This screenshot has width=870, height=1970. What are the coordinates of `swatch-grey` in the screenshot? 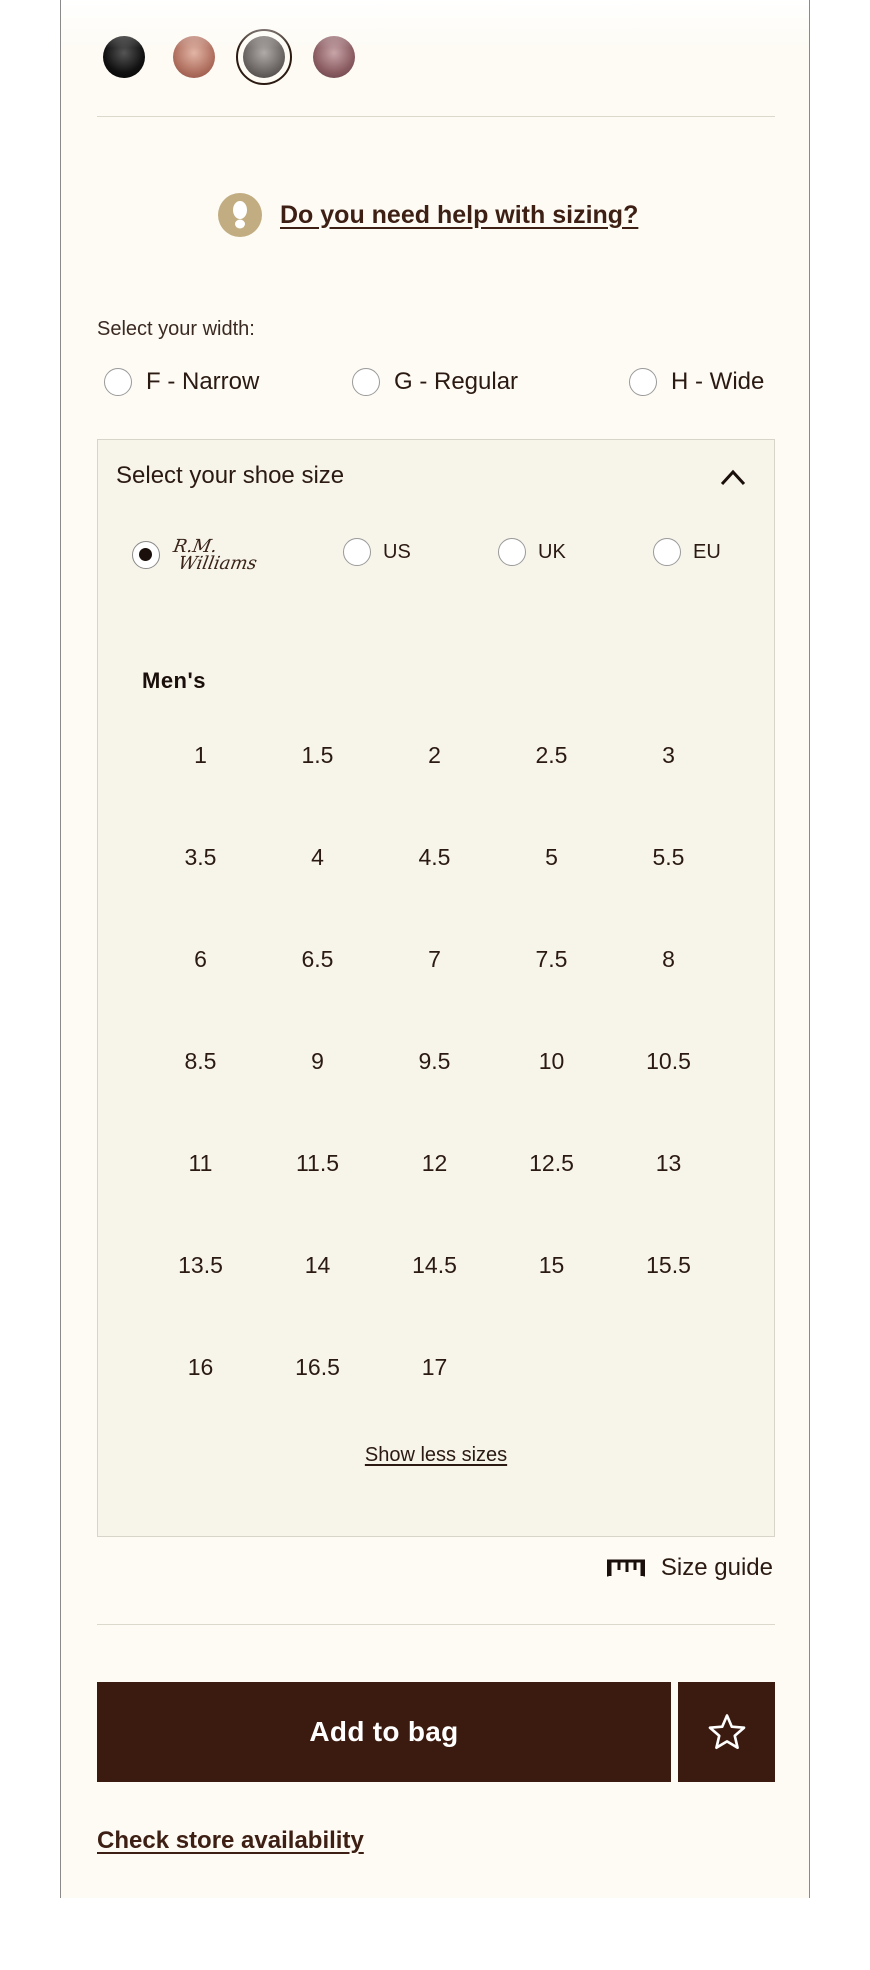 It's located at (264, 57).